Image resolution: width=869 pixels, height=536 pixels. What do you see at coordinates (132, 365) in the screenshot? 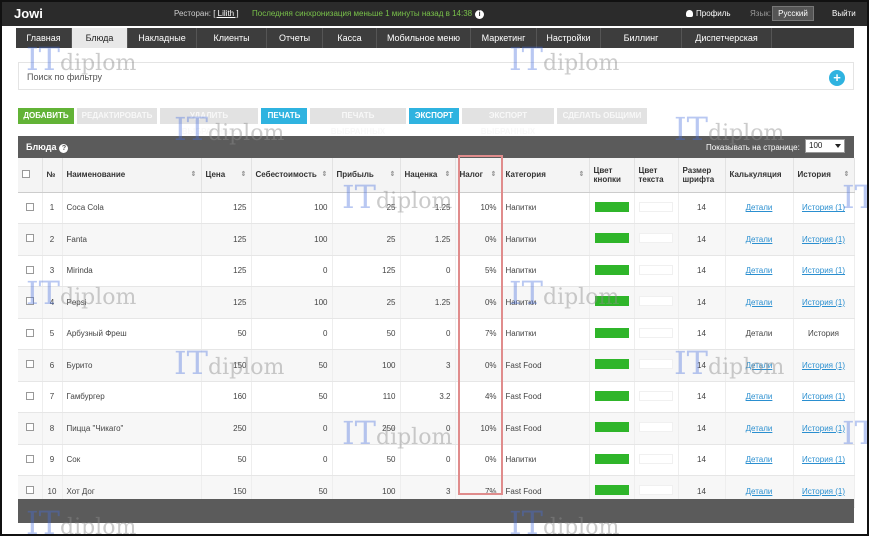
I see `dish-name: Бурито` at bounding box center [132, 365].